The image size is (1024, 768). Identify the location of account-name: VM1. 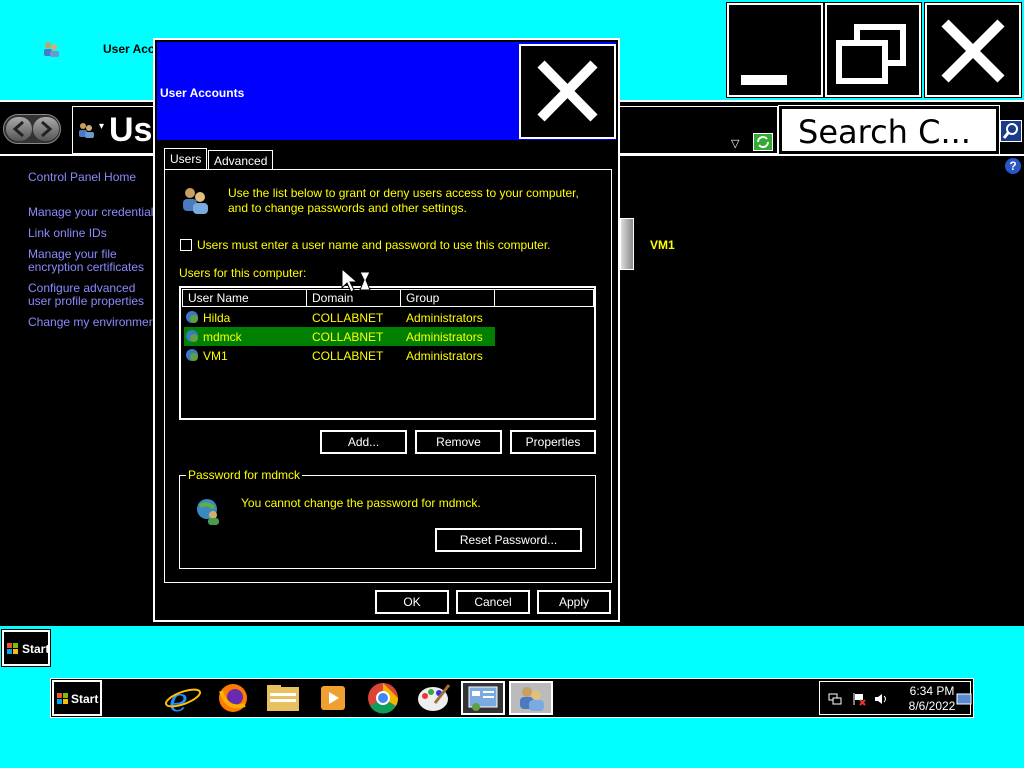
(662, 245).